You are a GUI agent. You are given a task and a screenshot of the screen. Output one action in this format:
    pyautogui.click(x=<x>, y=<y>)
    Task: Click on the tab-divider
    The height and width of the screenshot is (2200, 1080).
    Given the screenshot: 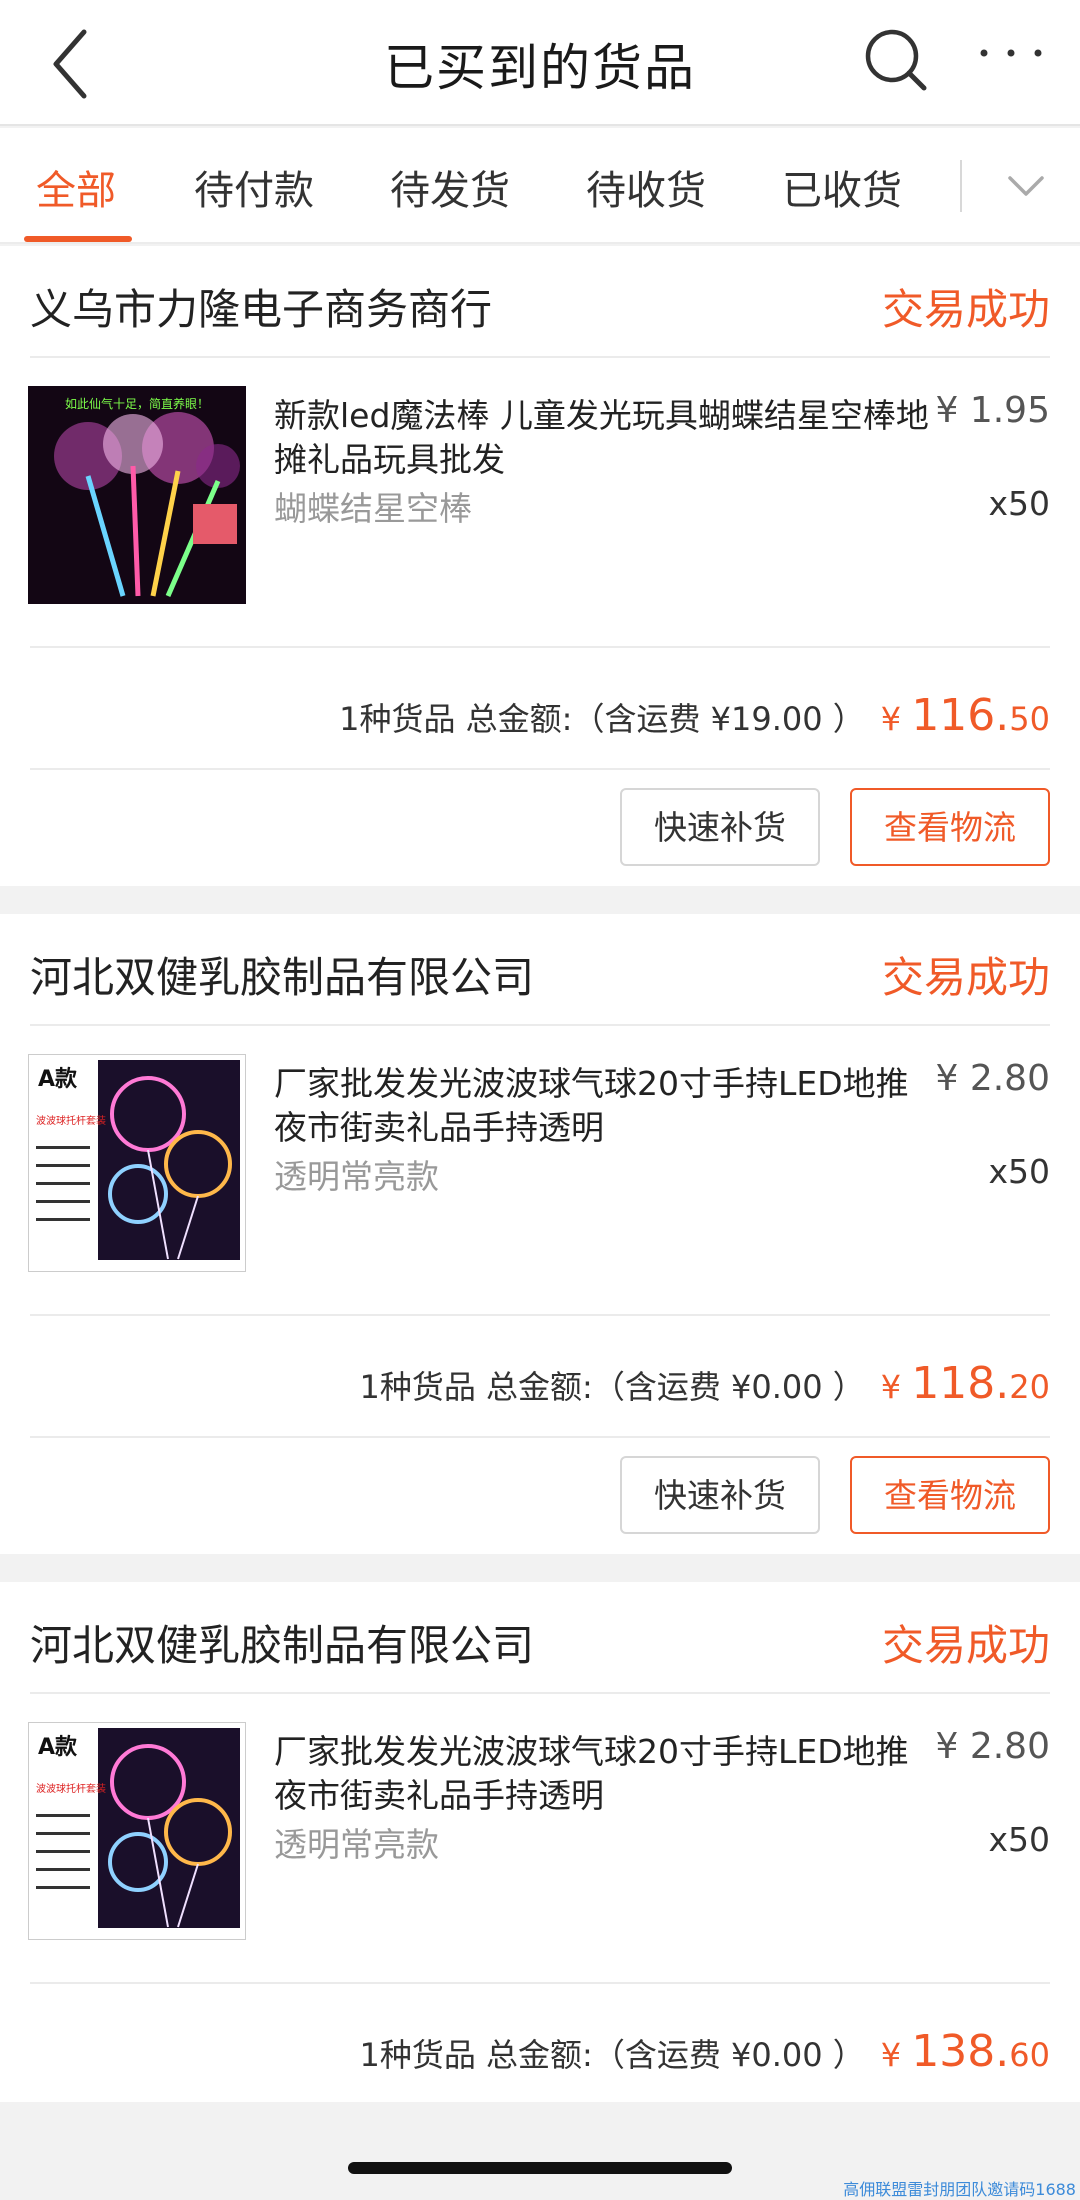 What is the action you would take?
    pyautogui.click(x=961, y=186)
    